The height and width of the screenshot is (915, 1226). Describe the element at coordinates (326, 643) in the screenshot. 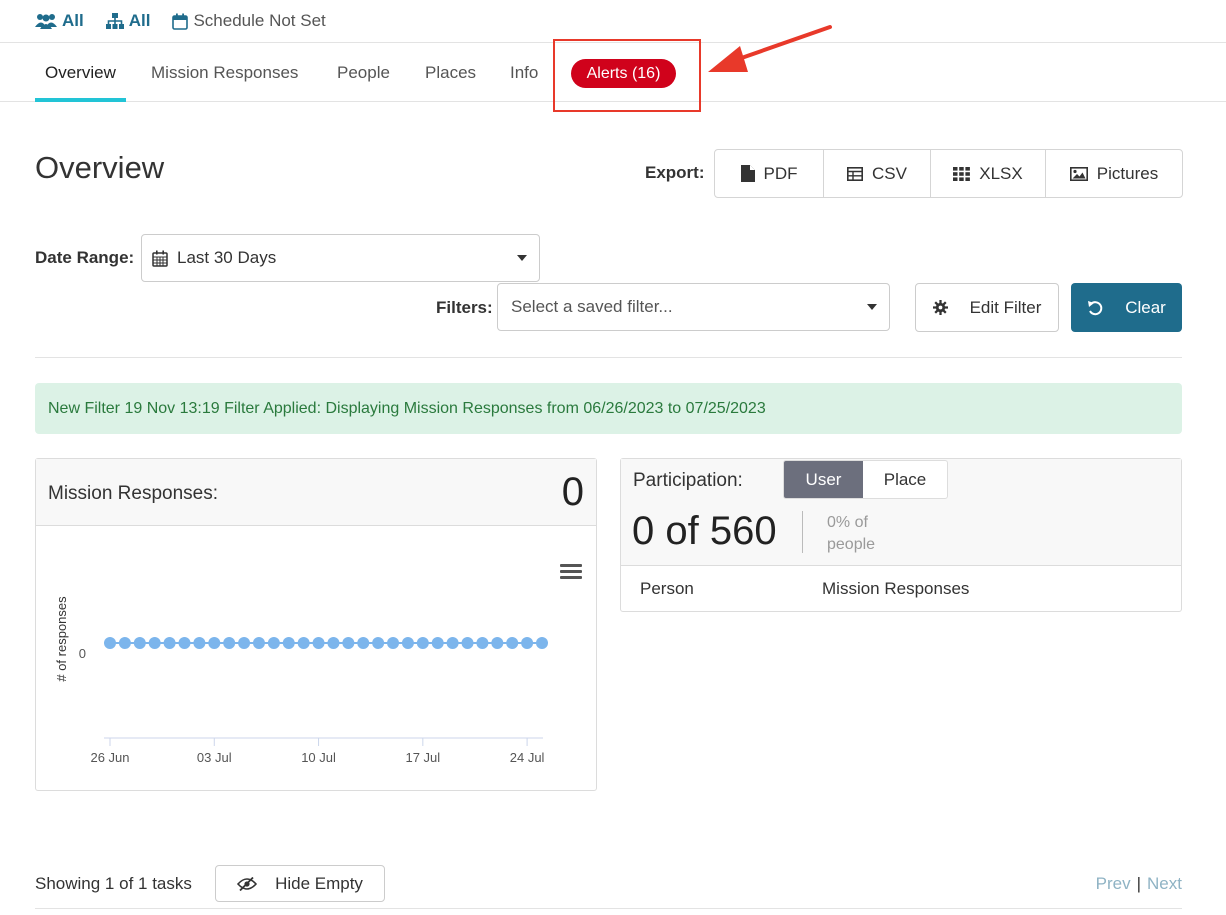

I see `chart-series` at that location.